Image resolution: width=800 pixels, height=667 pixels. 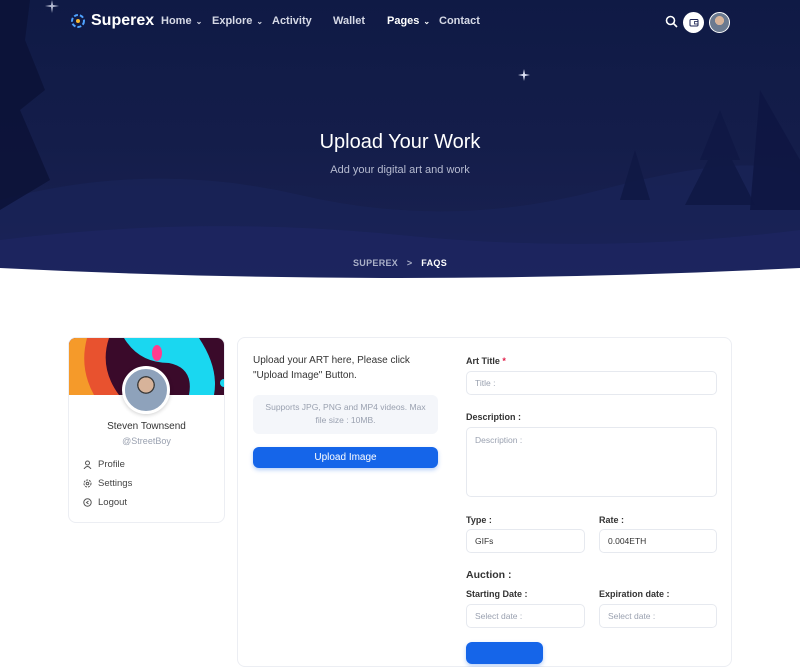 I want to click on wallet-button, so click(x=693, y=22).